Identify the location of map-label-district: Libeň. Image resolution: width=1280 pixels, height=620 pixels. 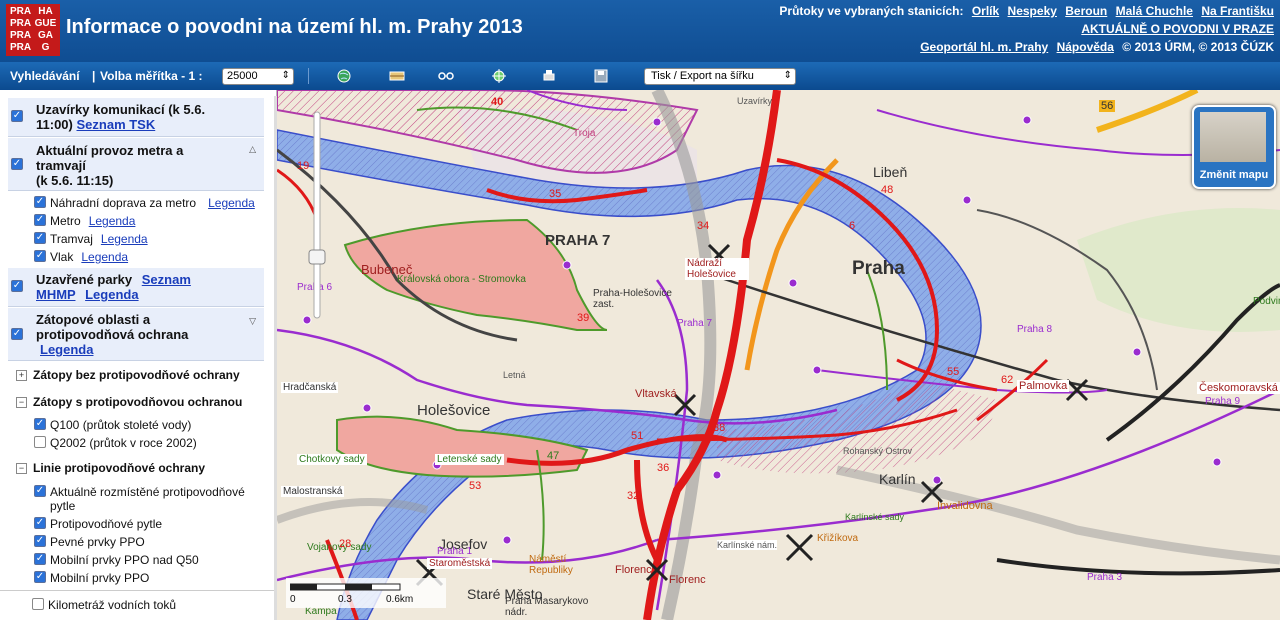
(890, 172).